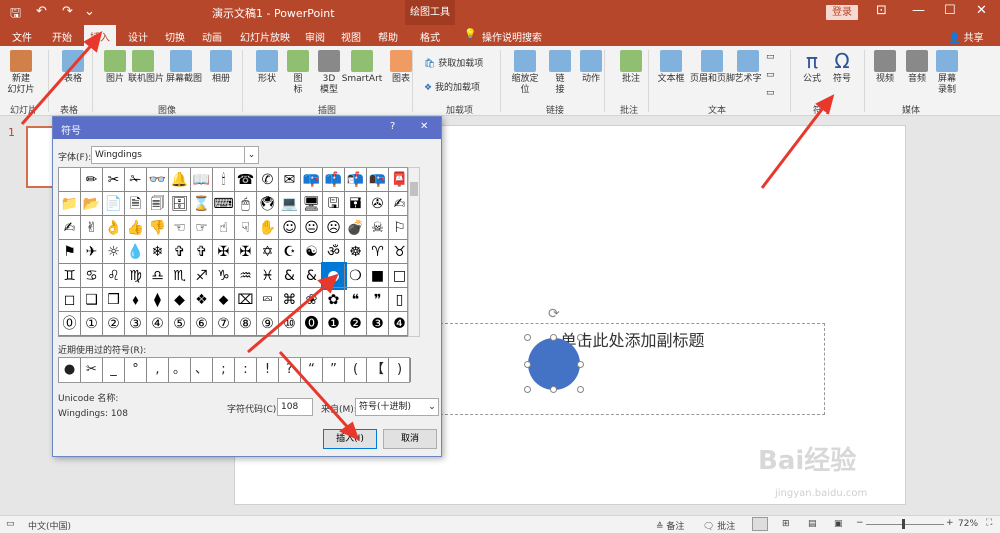 The image size is (1000, 533). I want to click on recent-symbol-cell: 、, so click(202, 370).